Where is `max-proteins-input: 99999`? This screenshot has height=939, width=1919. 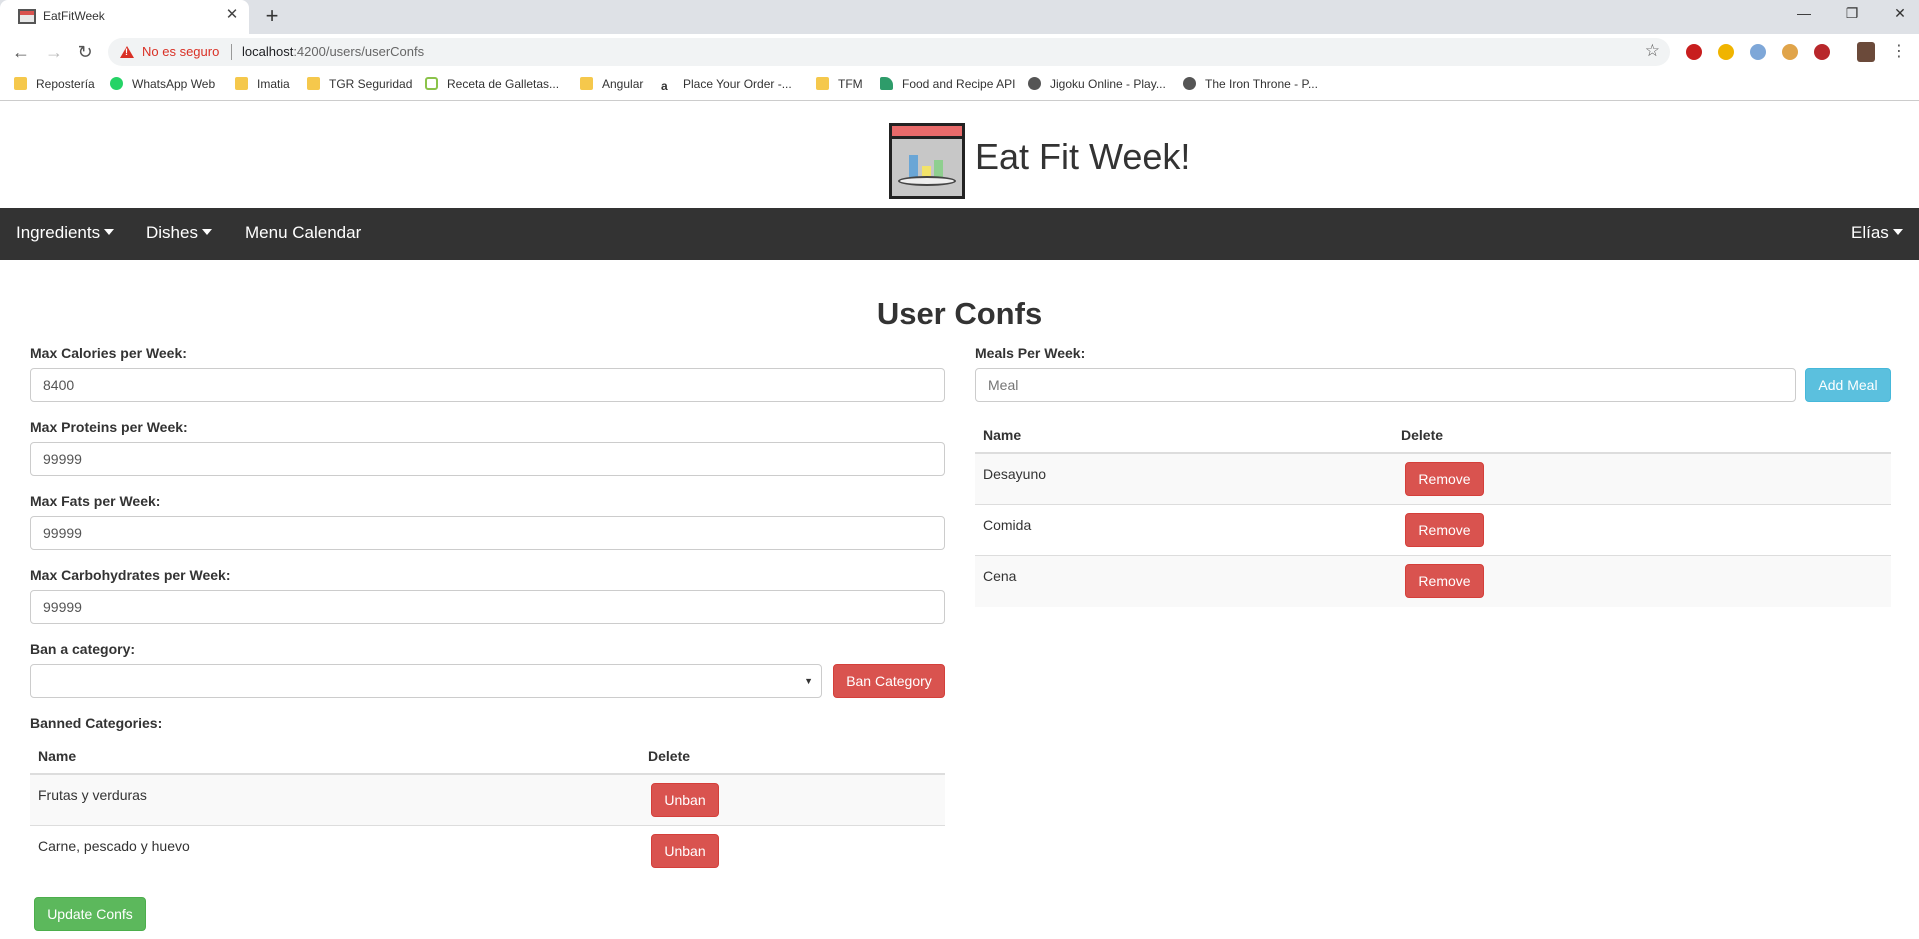 max-proteins-input: 99999 is located at coordinates (487, 459).